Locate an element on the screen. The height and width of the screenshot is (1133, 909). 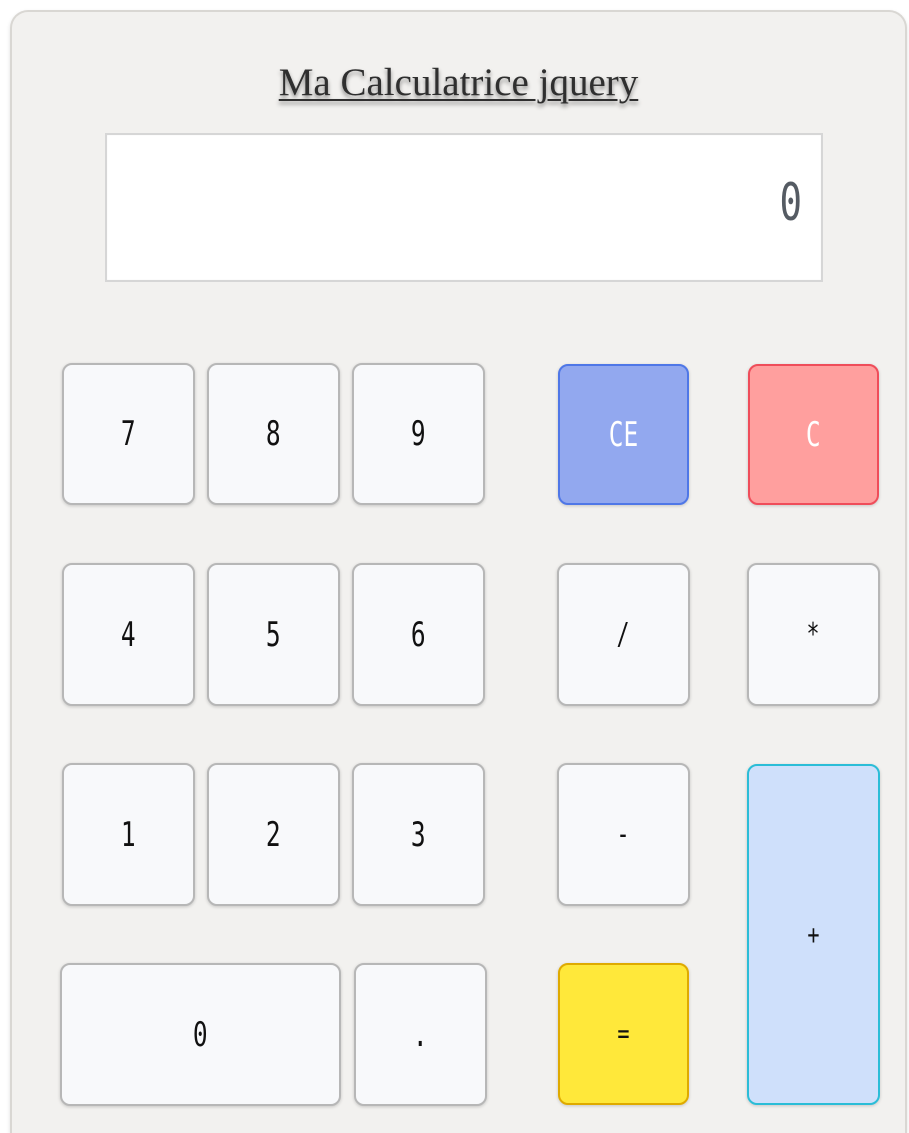
decimal-label: . is located at coordinates (420, 1034).